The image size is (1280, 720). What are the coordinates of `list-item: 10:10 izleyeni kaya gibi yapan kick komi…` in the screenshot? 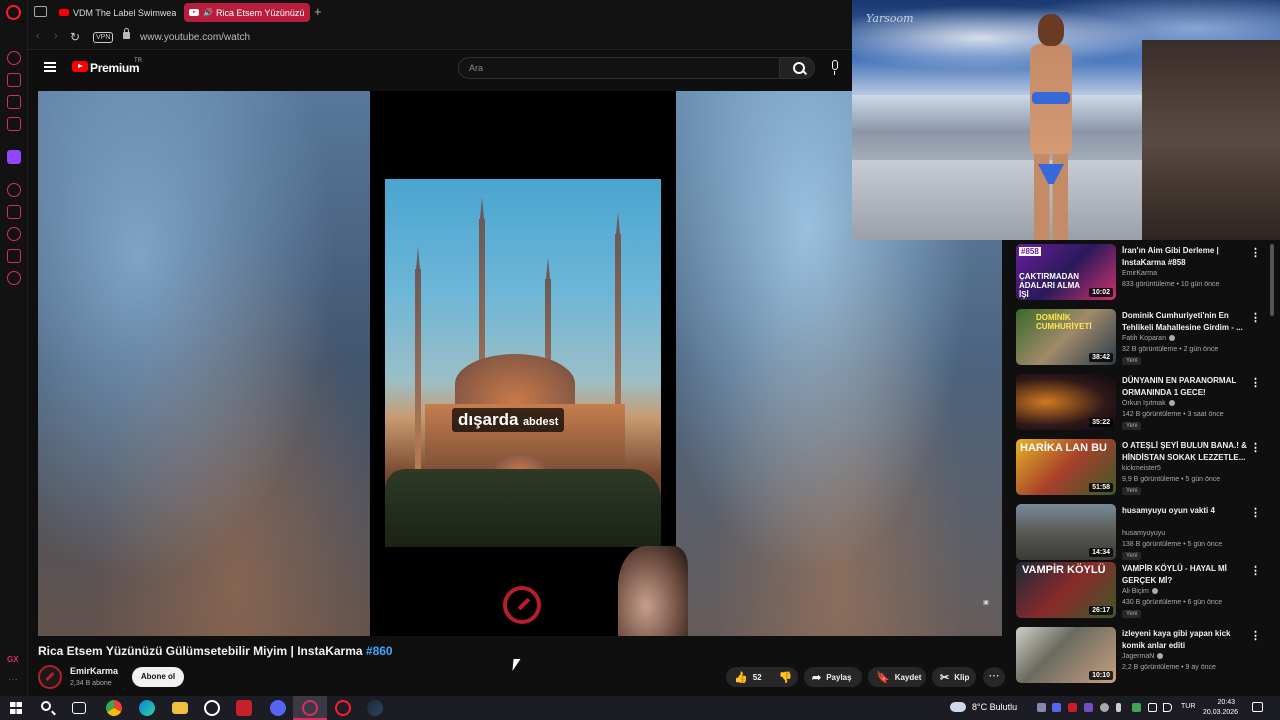 It's located at (1141, 657).